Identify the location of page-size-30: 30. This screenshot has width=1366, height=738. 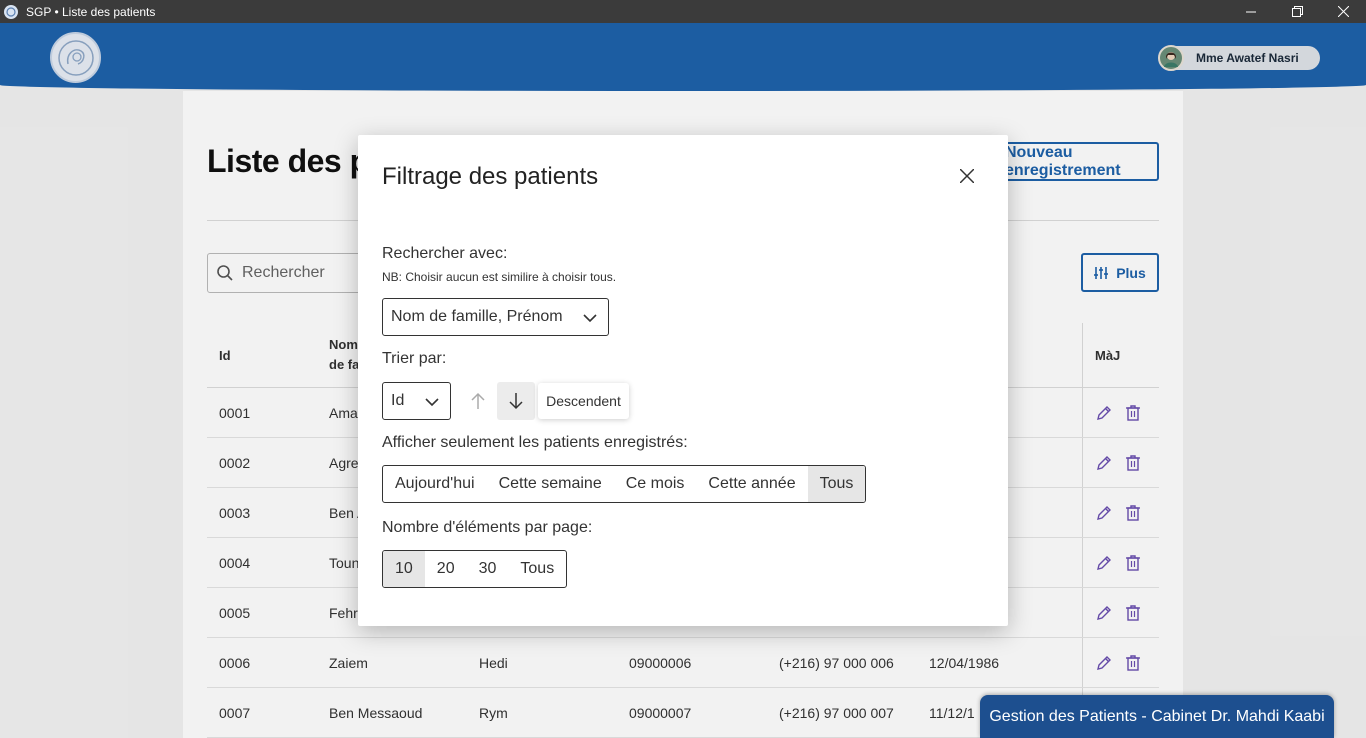
(488, 569).